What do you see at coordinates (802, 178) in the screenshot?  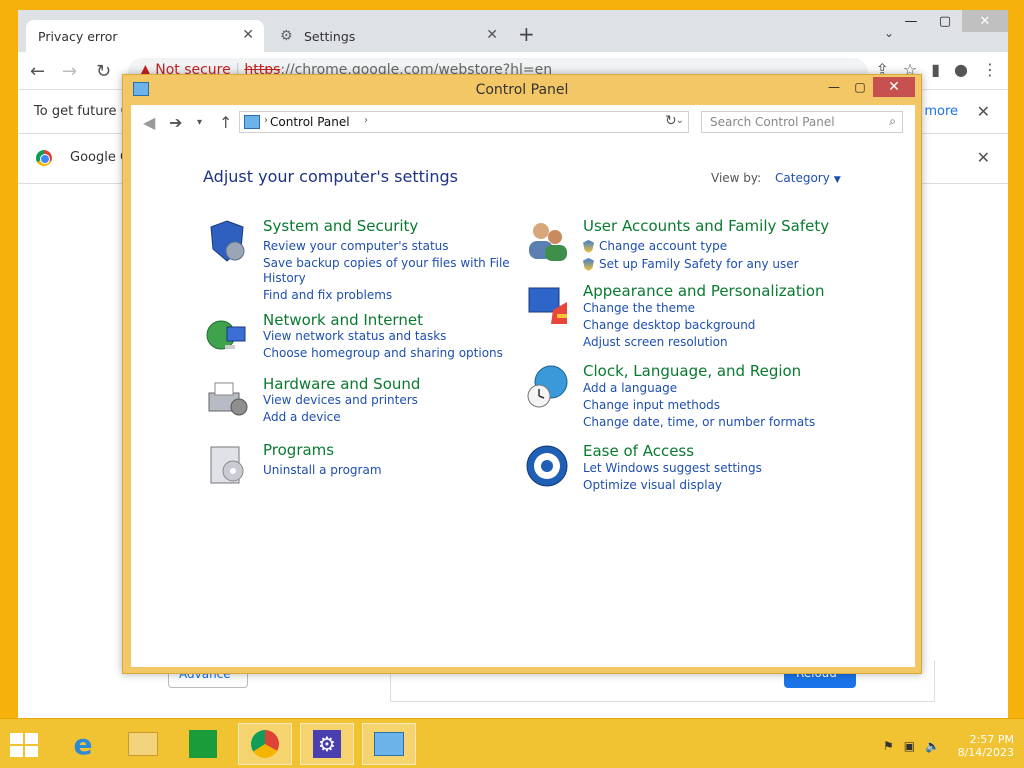 I see `view-by-dropdown: Category` at bounding box center [802, 178].